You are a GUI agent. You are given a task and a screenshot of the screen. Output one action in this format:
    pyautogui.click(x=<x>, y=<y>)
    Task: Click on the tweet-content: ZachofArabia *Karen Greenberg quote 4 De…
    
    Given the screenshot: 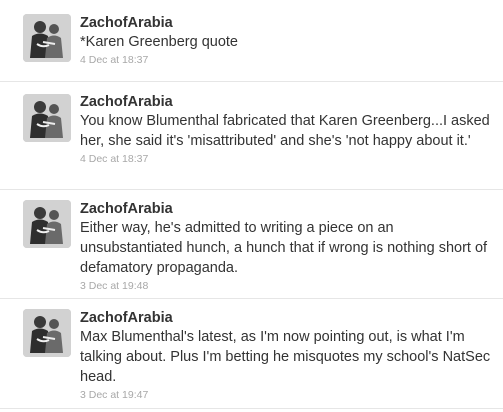 What is the action you would take?
    pyautogui.click(x=286, y=41)
    